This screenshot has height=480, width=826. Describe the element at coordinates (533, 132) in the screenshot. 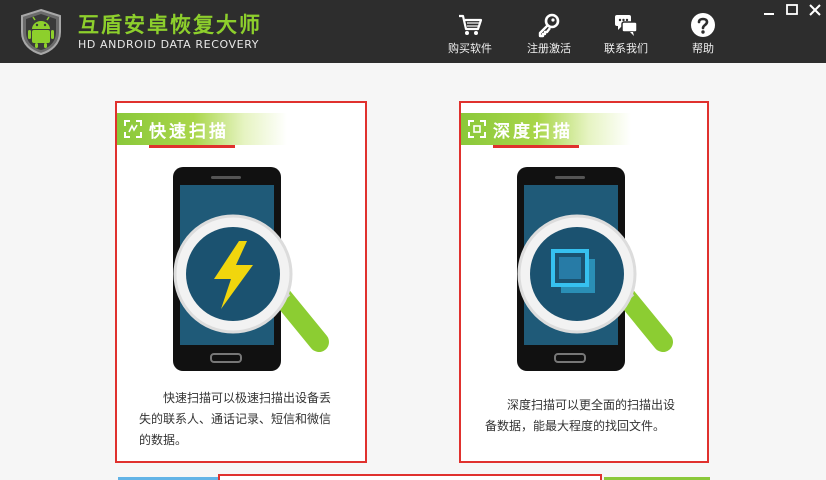

I see `deep-scan-title: 深度扫描` at that location.